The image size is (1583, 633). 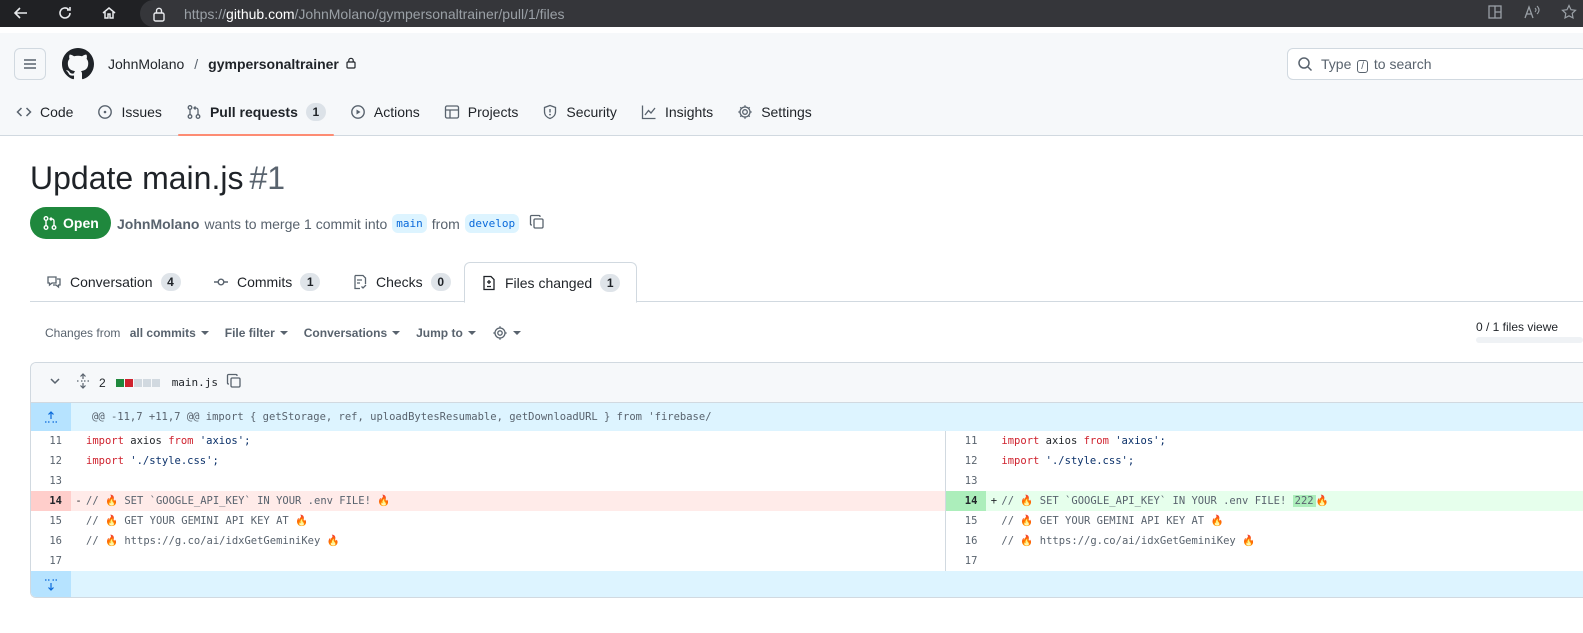 I want to click on expand-down-button, so click(x=51, y=584).